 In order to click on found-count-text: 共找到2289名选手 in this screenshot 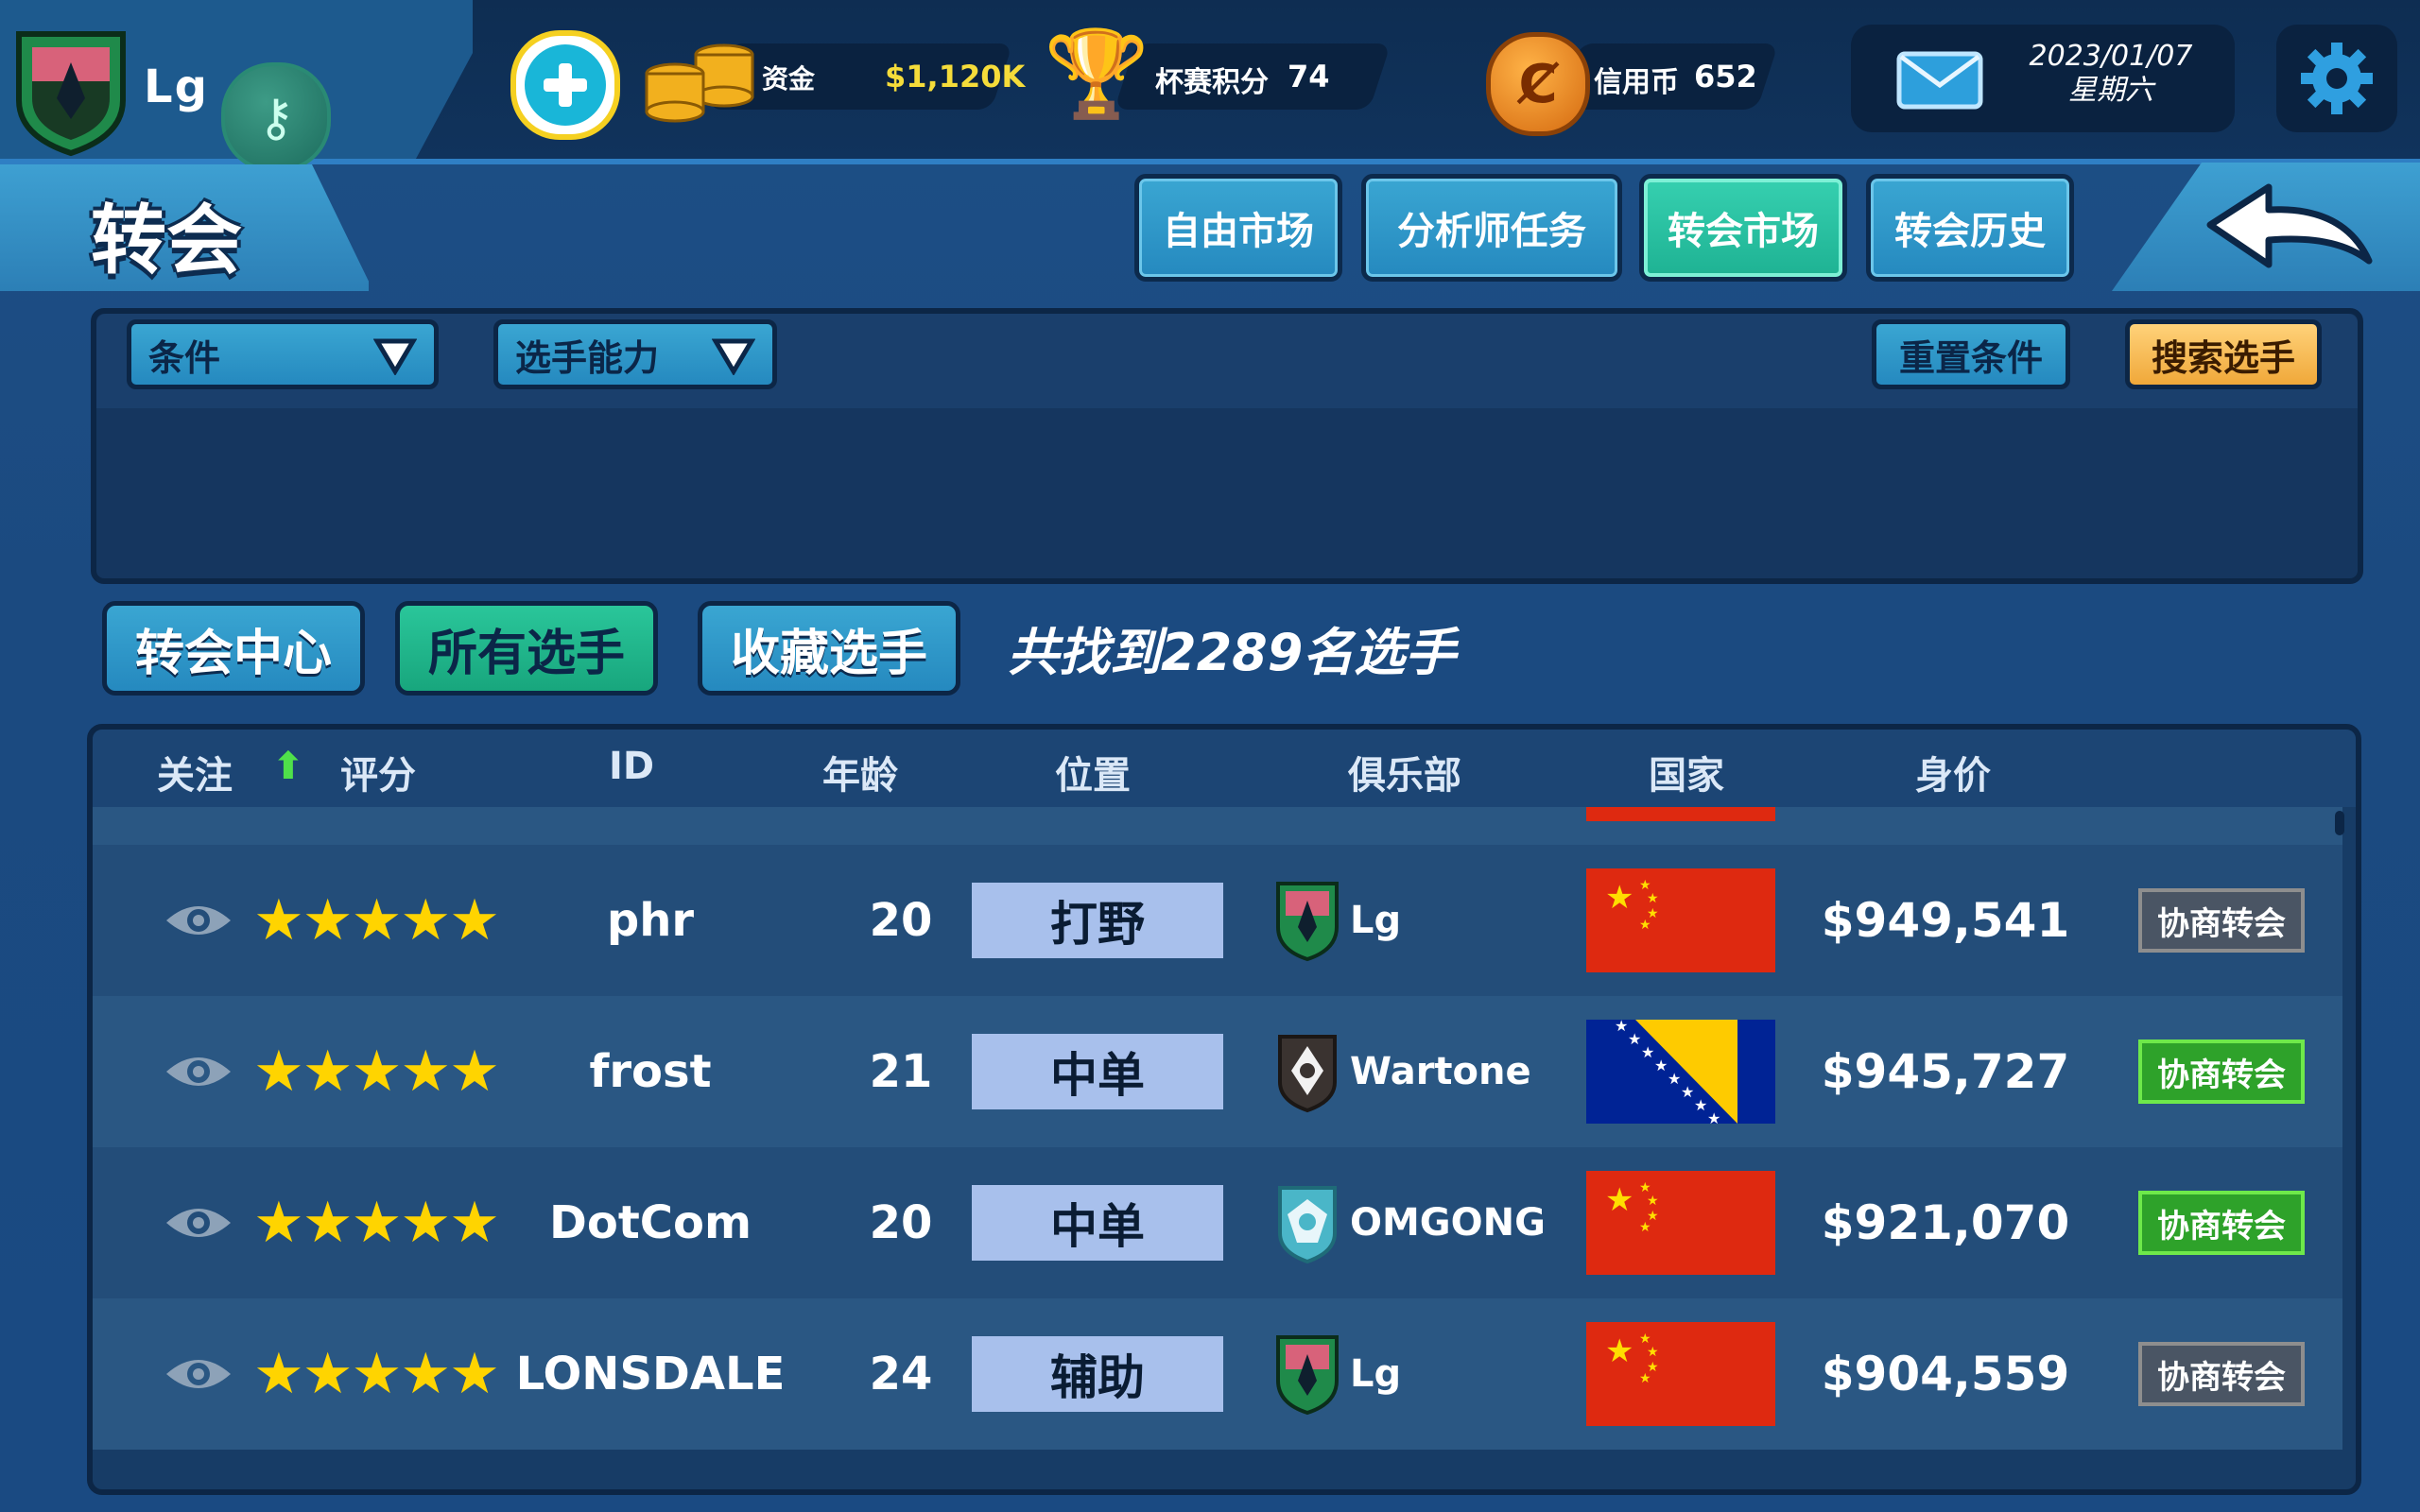, I will do `click(1232, 652)`.